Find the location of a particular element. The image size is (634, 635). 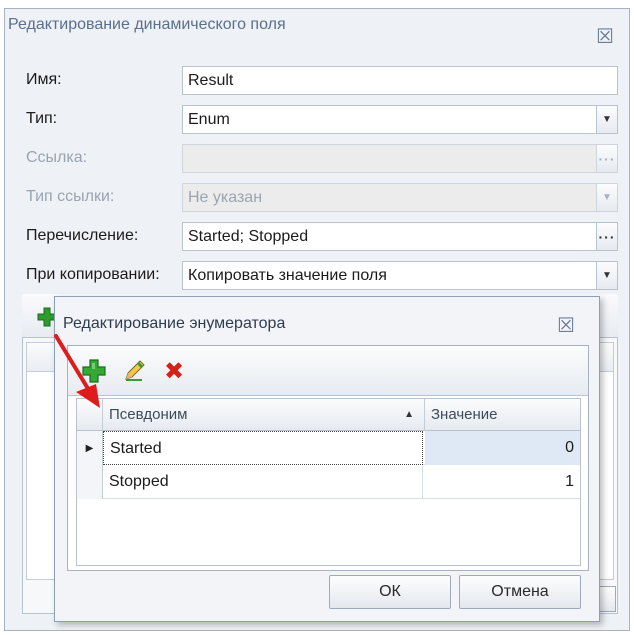

delete-row-button: ✖ is located at coordinates (174, 371).